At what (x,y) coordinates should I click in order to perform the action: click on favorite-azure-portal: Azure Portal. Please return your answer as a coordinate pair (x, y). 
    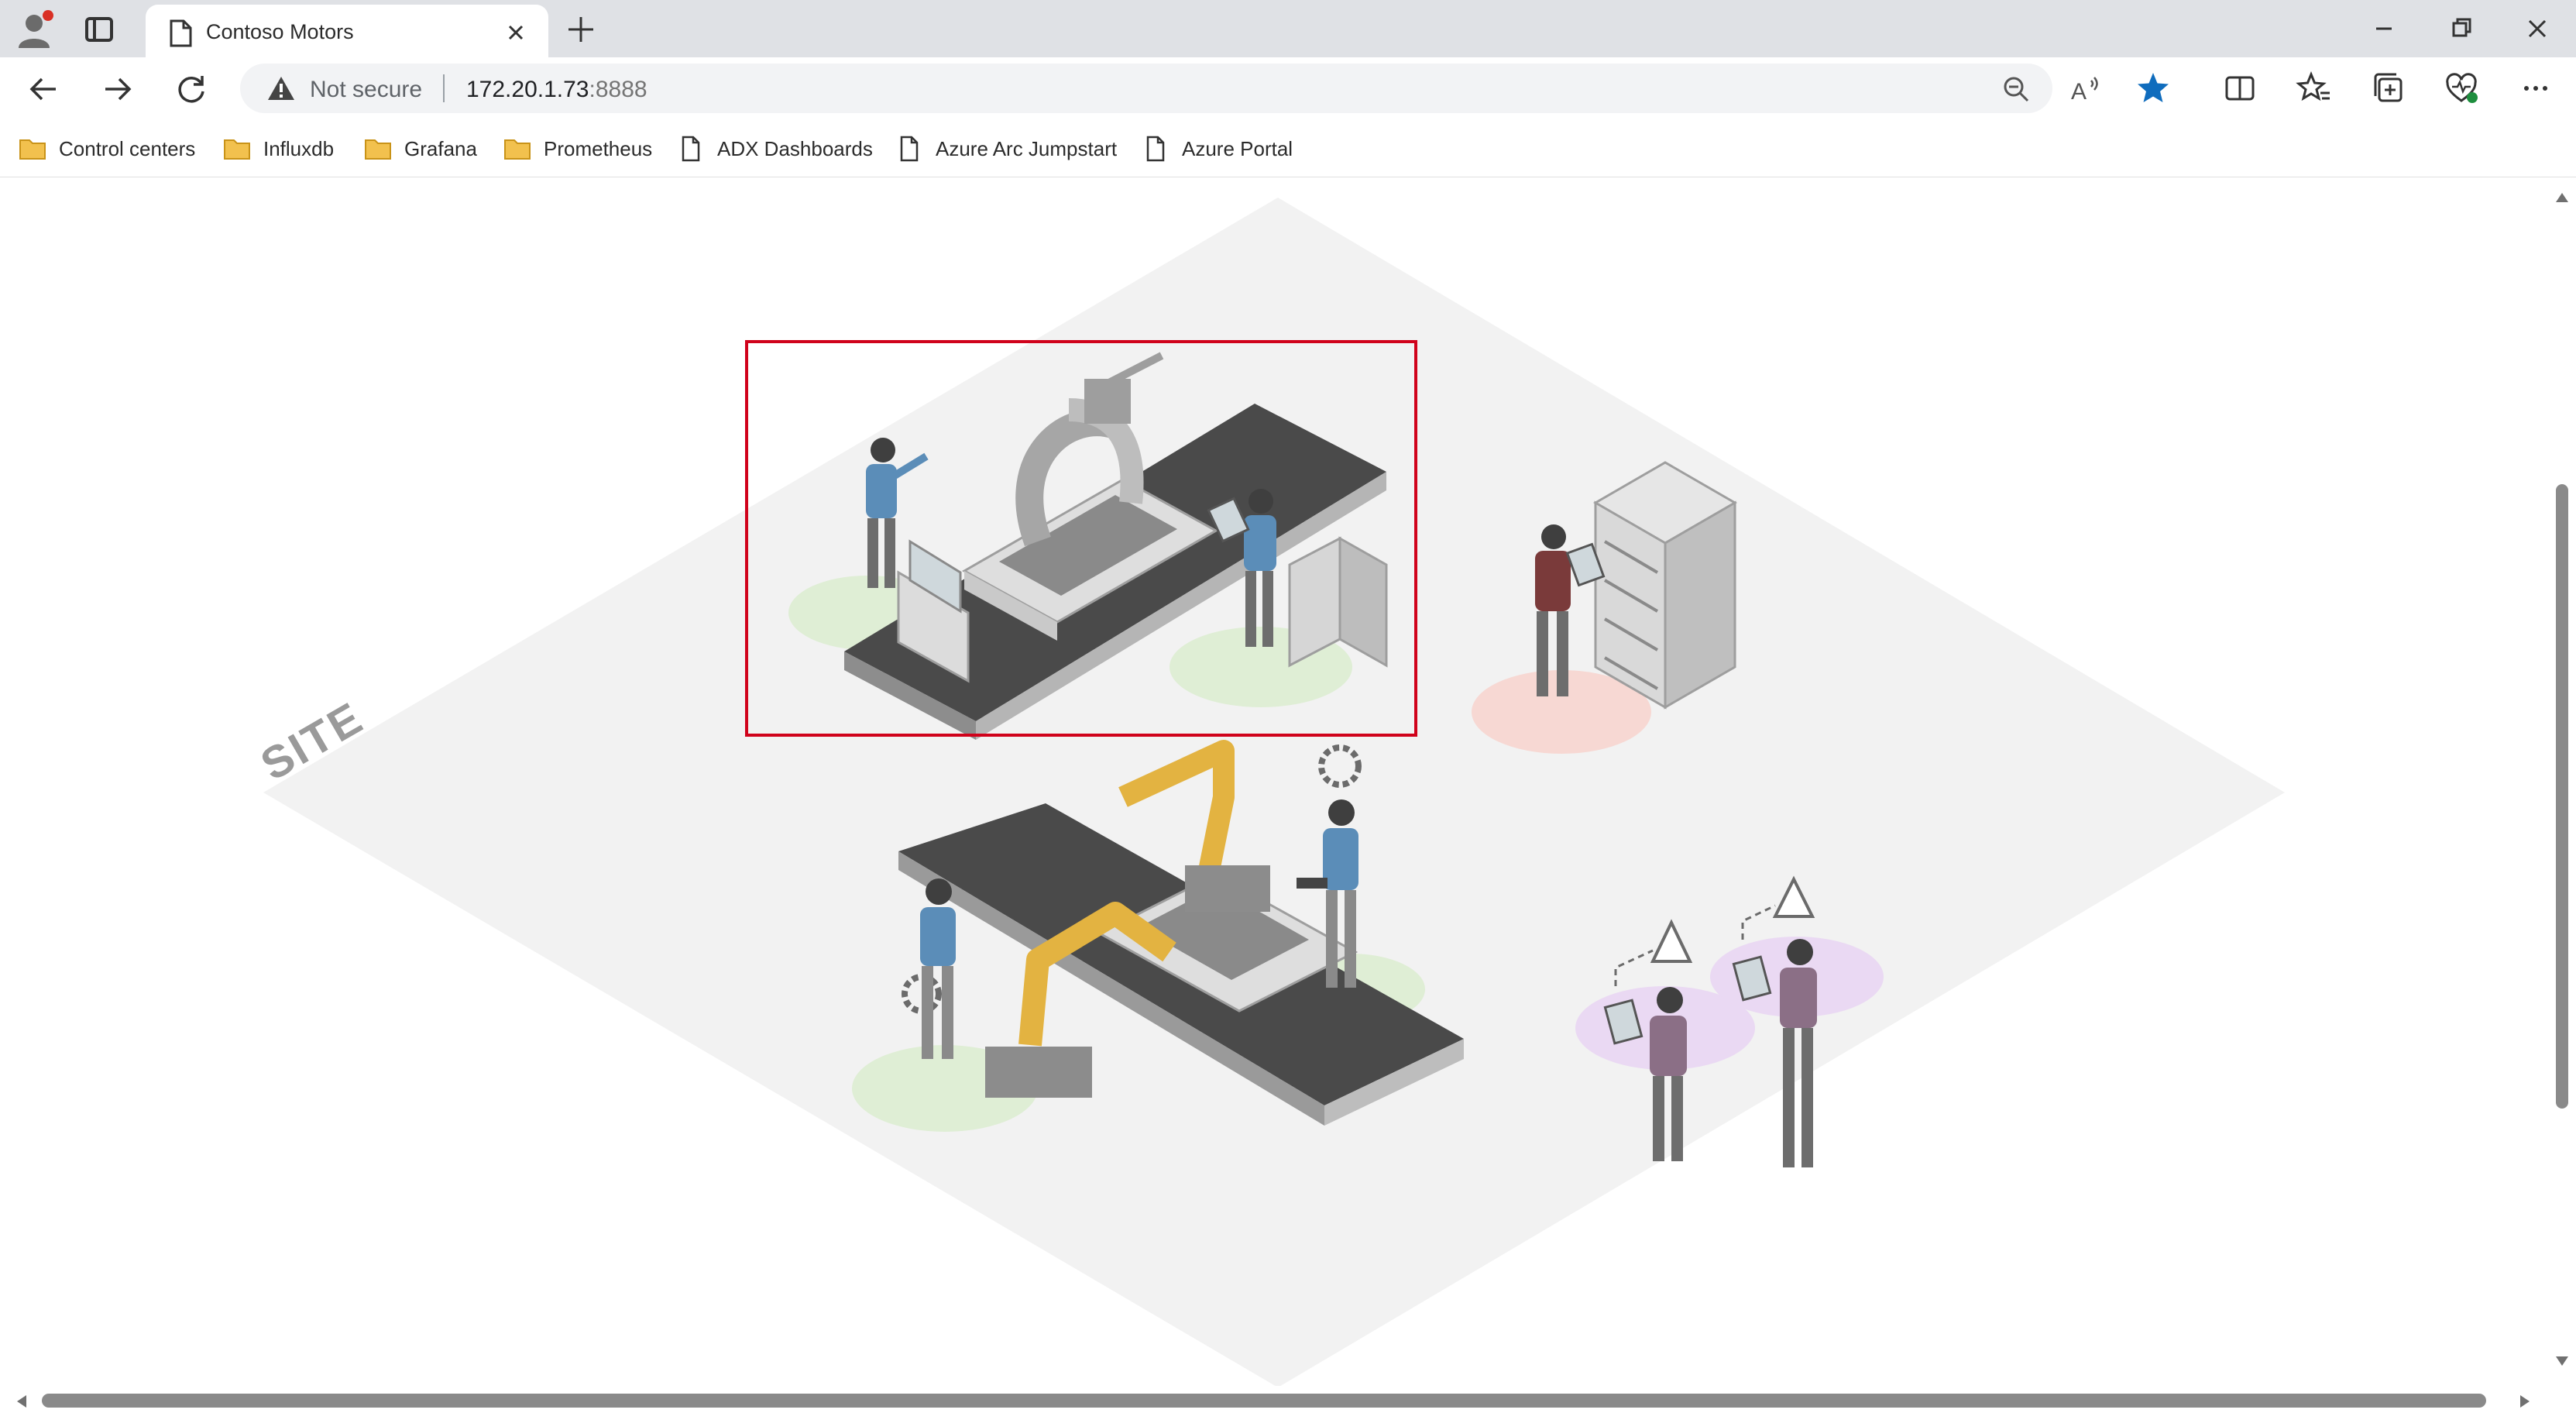
    Looking at the image, I should click on (1217, 148).